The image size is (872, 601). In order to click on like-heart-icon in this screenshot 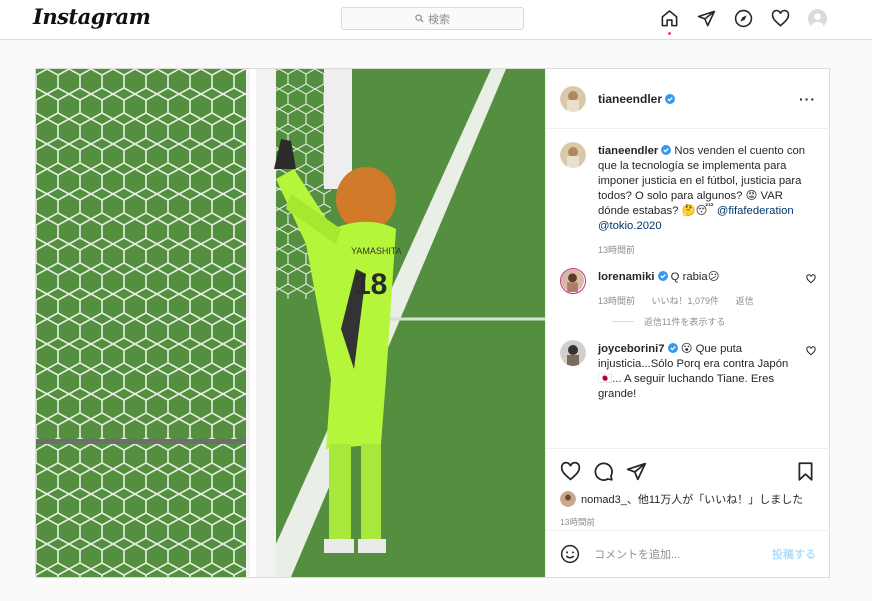, I will do `click(570, 471)`.